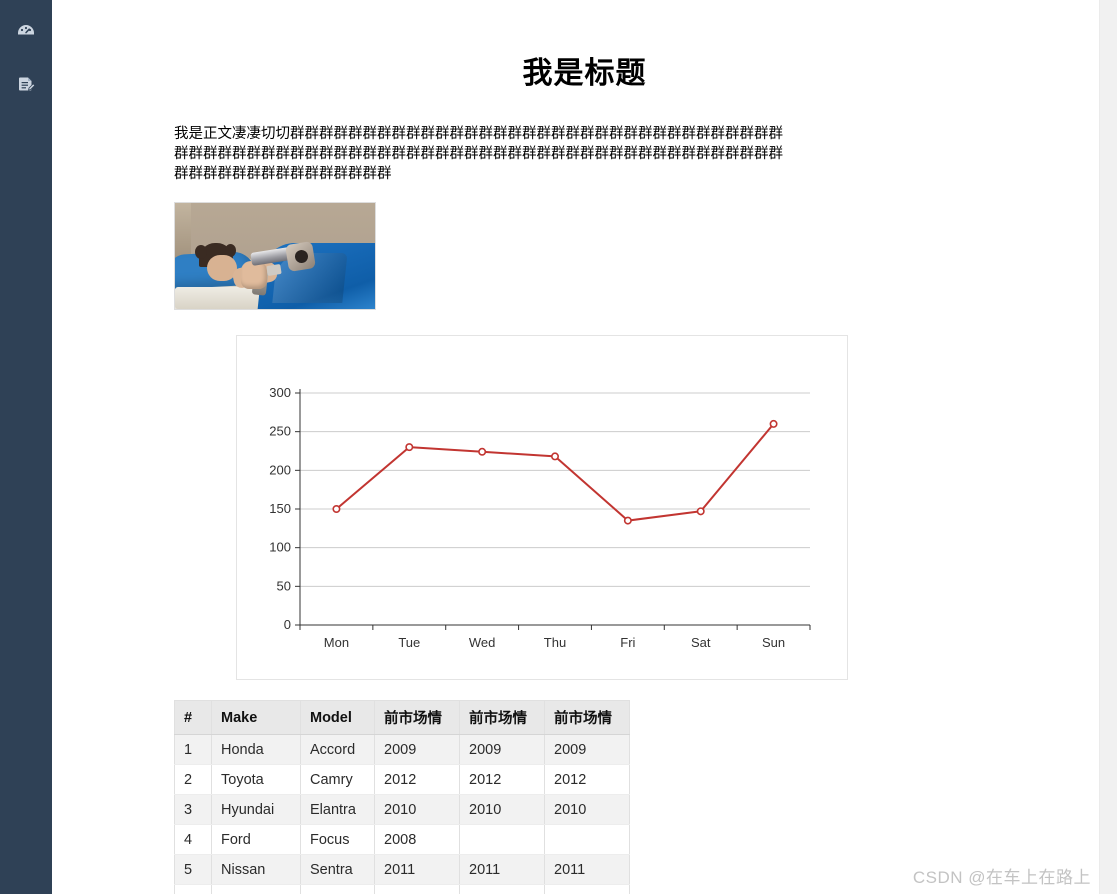  I want to click on cell-extra-1: 2012, so click(417, 779).